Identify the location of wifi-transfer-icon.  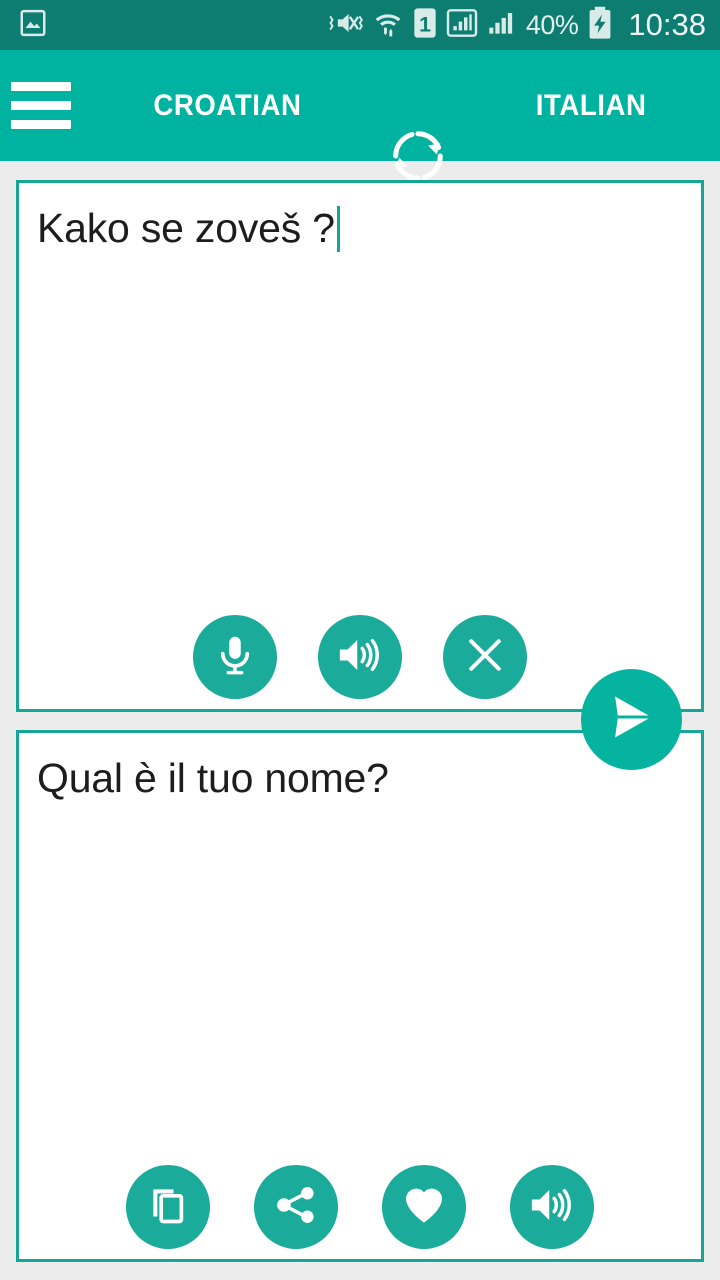
(388, 25).